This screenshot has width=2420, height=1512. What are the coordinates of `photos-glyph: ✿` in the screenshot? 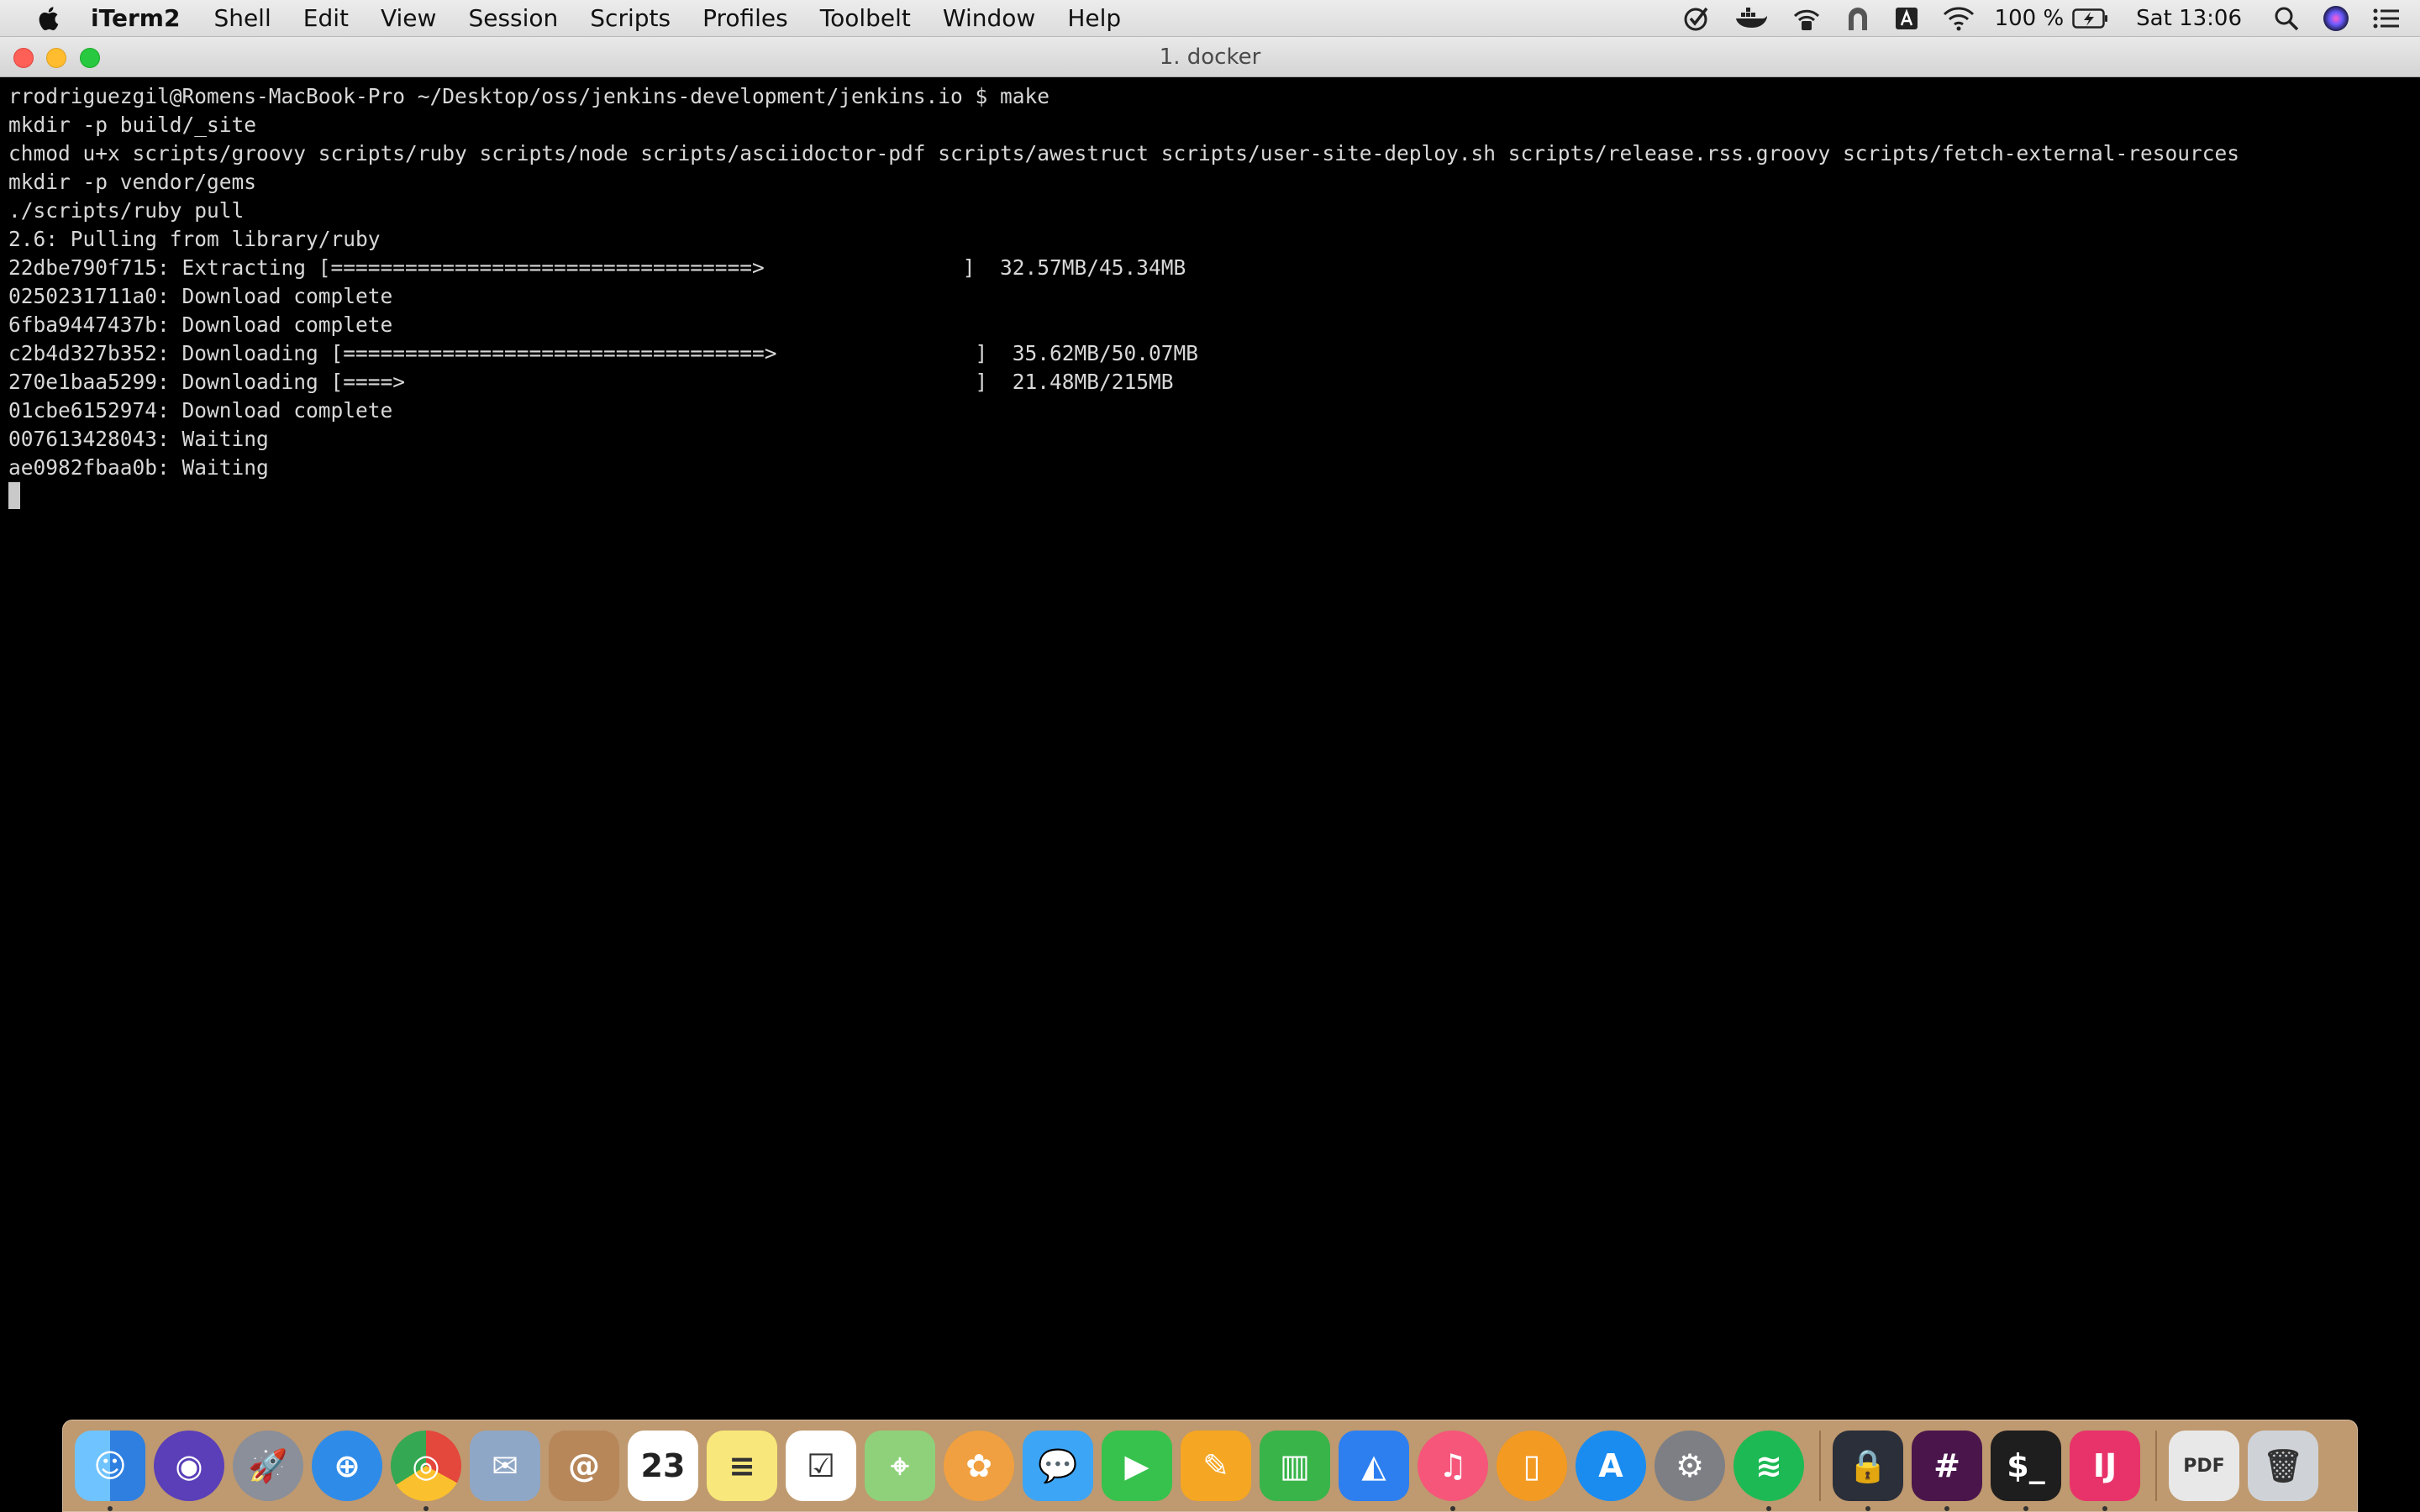 It's located at (978, 1465).